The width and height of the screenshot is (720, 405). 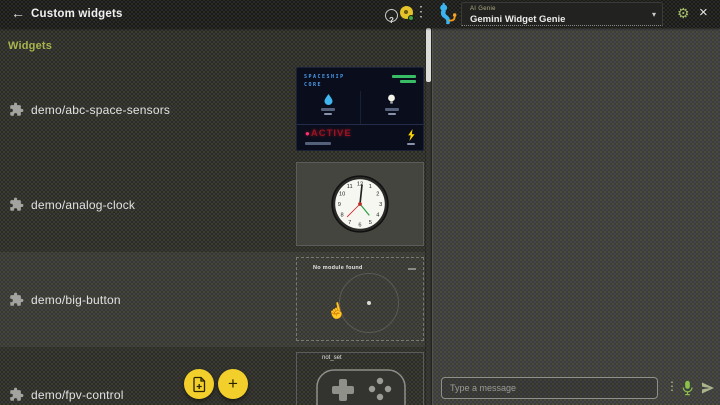 I want to click on avatar-mark, so click(x=406, y=12).